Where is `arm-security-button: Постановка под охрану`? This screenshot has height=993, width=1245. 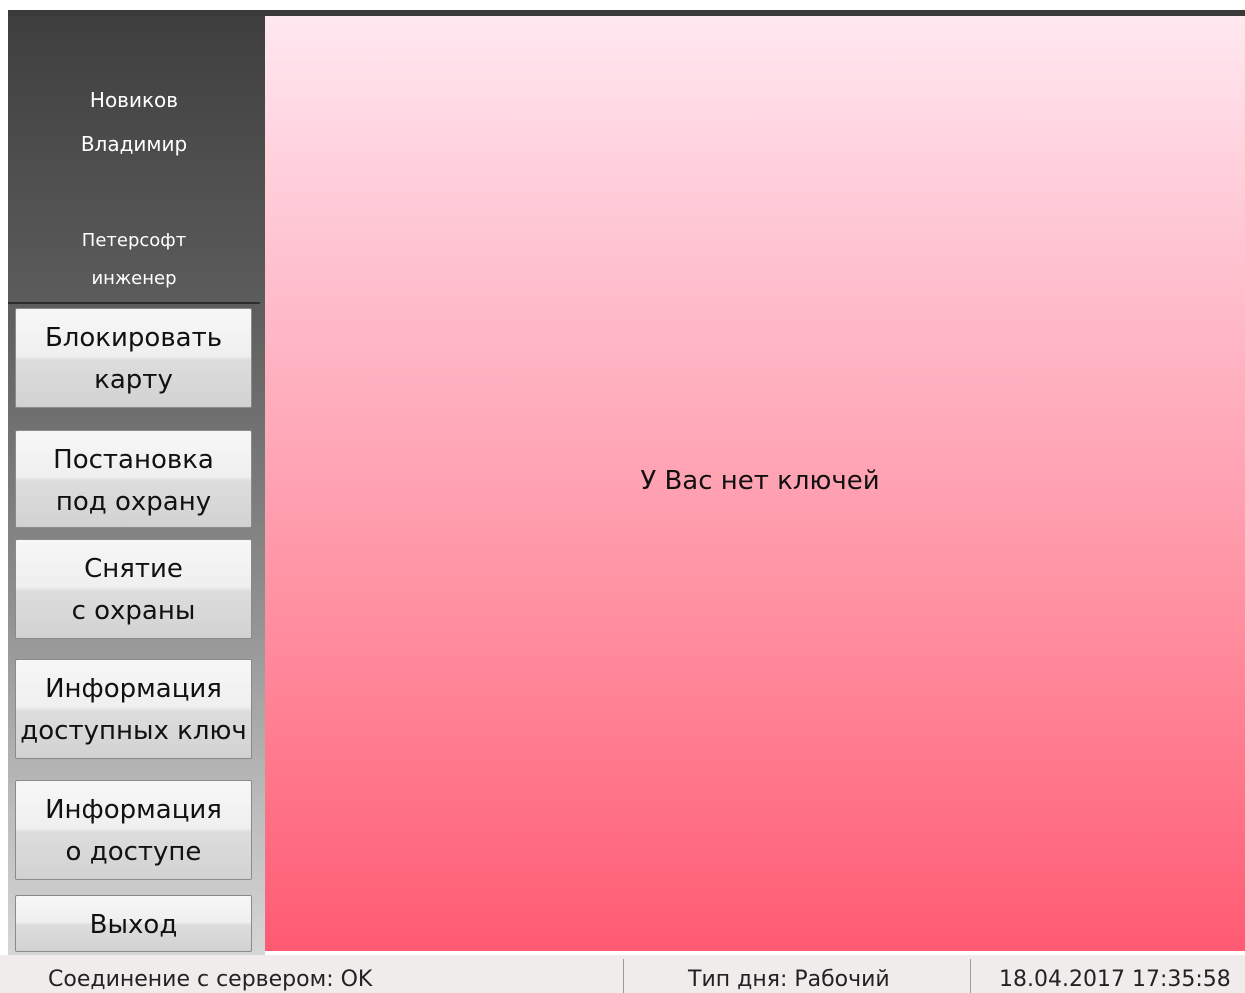
arm-security-button: Постановка под охрану is located at coordinates (133, 479).